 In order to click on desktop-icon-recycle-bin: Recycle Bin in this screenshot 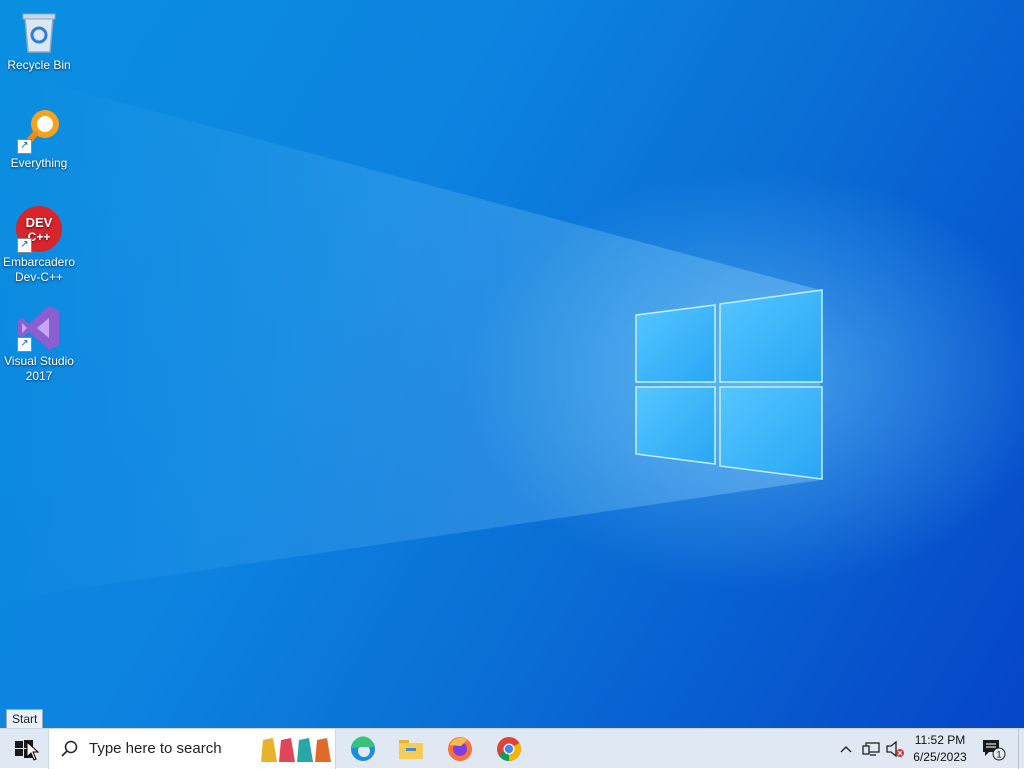, I will do `click(39, 40)`.